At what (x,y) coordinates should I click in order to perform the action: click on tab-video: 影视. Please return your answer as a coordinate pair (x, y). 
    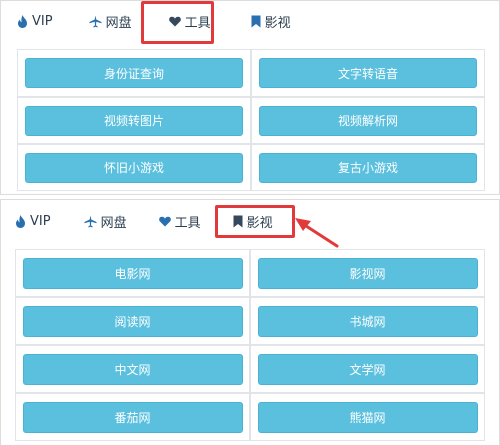
    Looking at the image, I should click on (271, 21).